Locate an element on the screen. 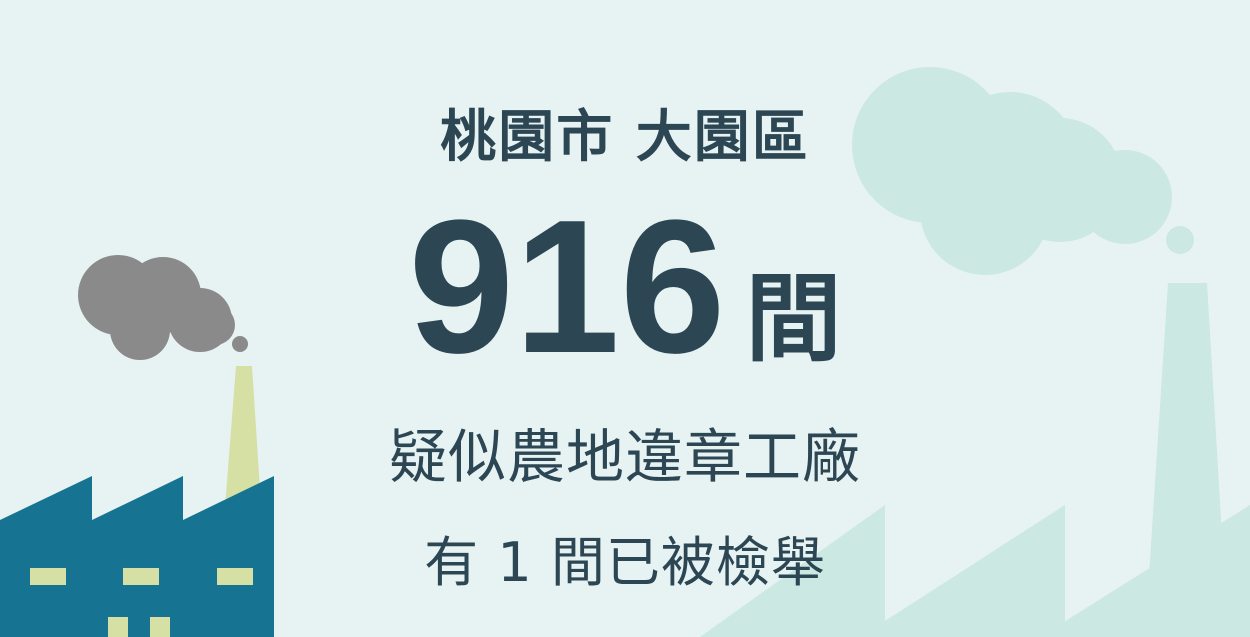 This screenshot has height=637, width=1250. reported-number: 1 is located at coordinates (515, 562).